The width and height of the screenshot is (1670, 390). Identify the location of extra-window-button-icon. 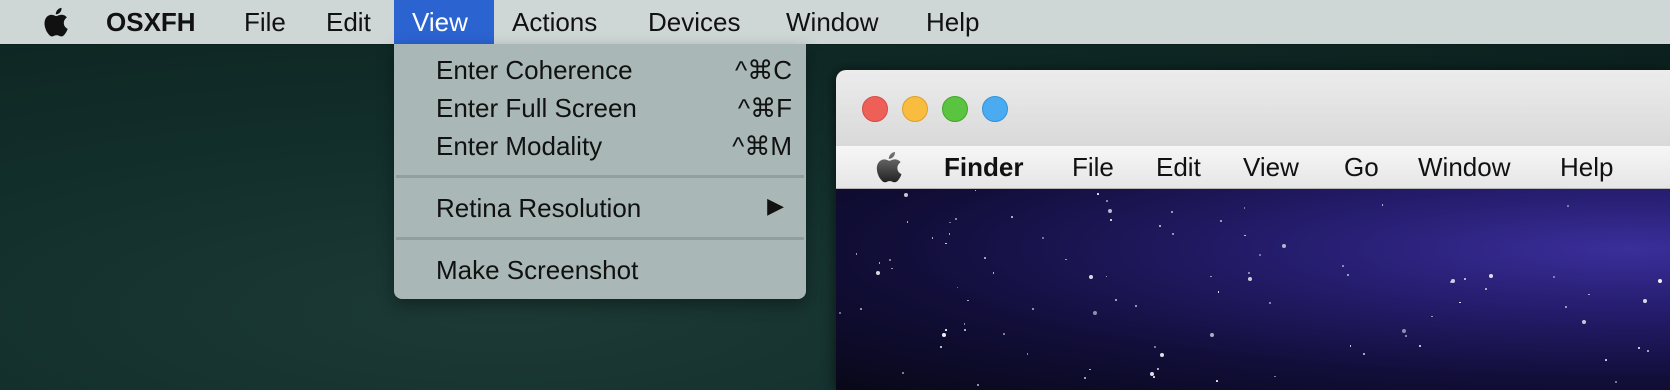
(995, 109).